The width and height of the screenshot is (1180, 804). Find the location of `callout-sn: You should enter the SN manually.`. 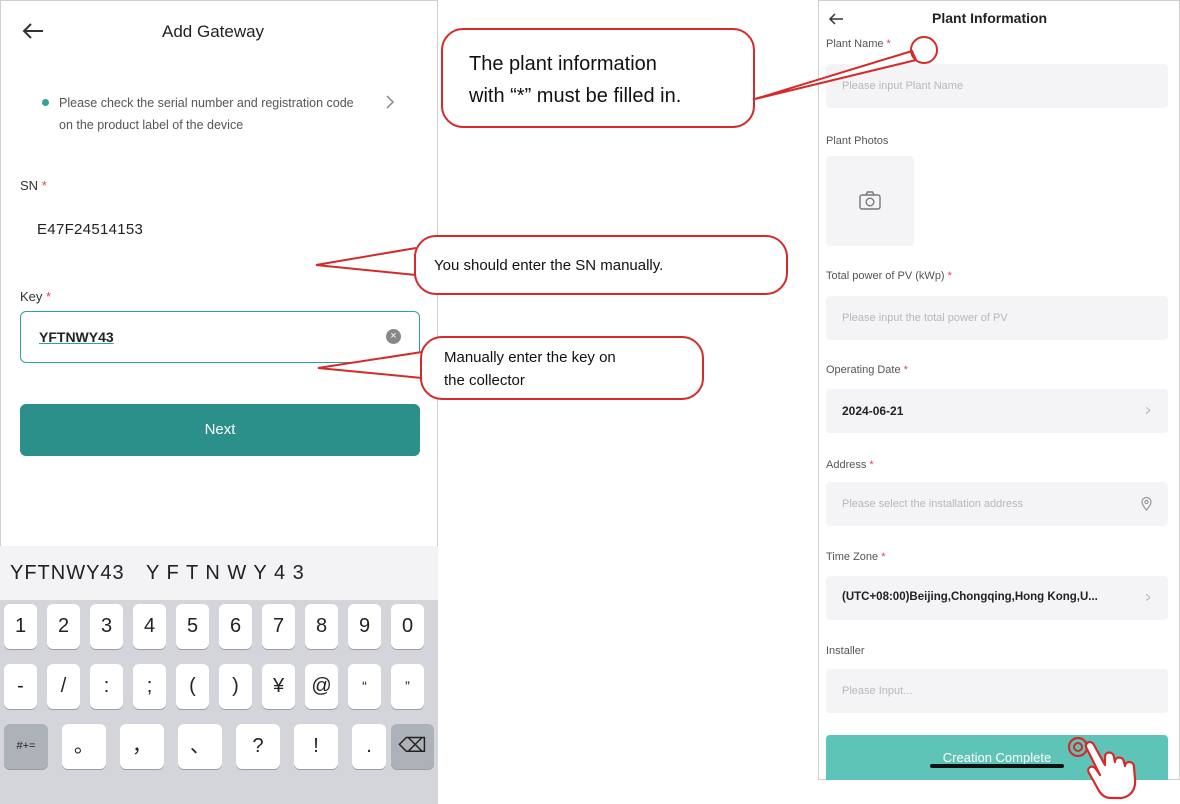

callout-sn: You should enter the SN manually. is located at coordinates (601, 265).